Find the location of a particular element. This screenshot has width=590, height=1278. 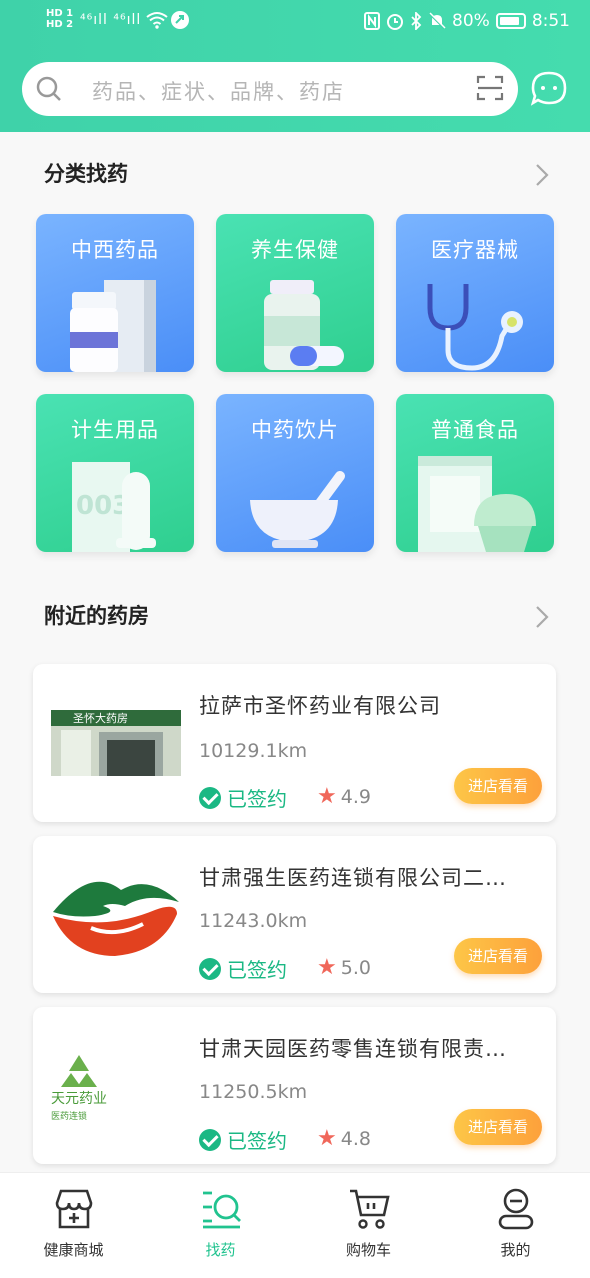

tab-mine: 我的 is located at coordinates (515, 1225).